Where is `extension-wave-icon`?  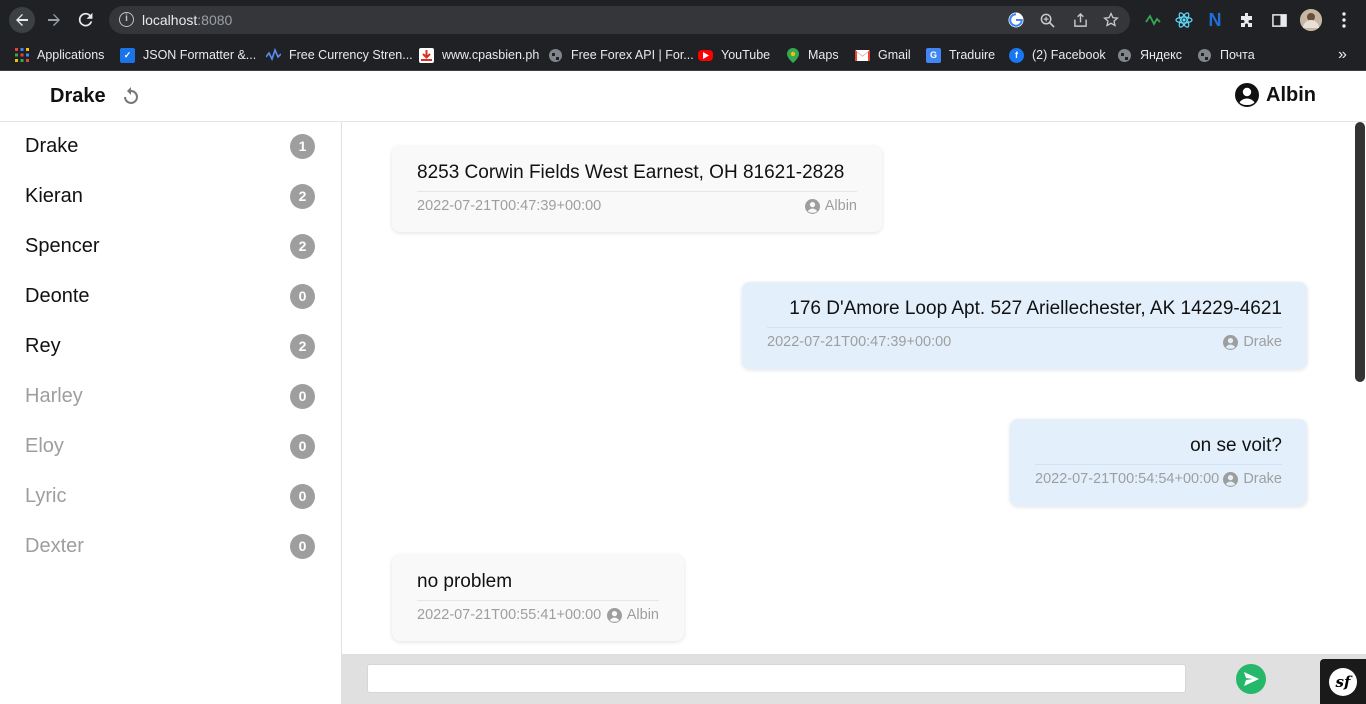 extension-wave-icon is located at coordinates (1153, 20).